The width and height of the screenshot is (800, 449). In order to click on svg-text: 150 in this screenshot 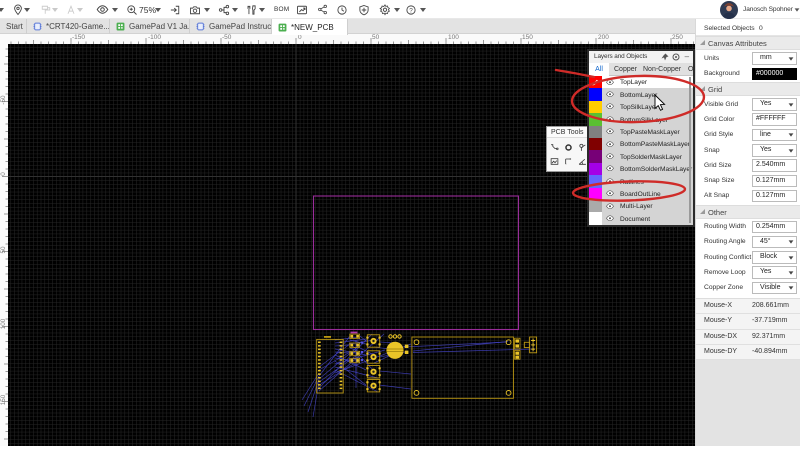, I will do `click(3, 399)`.